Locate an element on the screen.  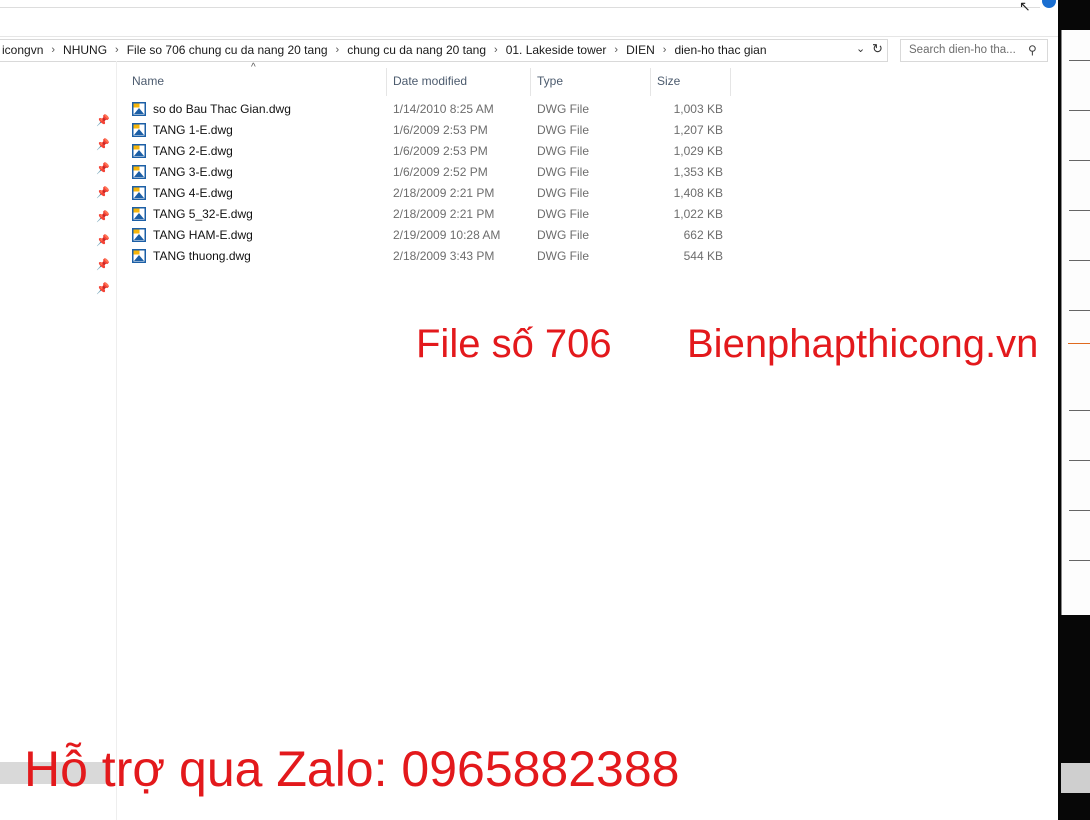
file-date: 1/6/2009 2:52 PM is located at coordinates (440, 172).